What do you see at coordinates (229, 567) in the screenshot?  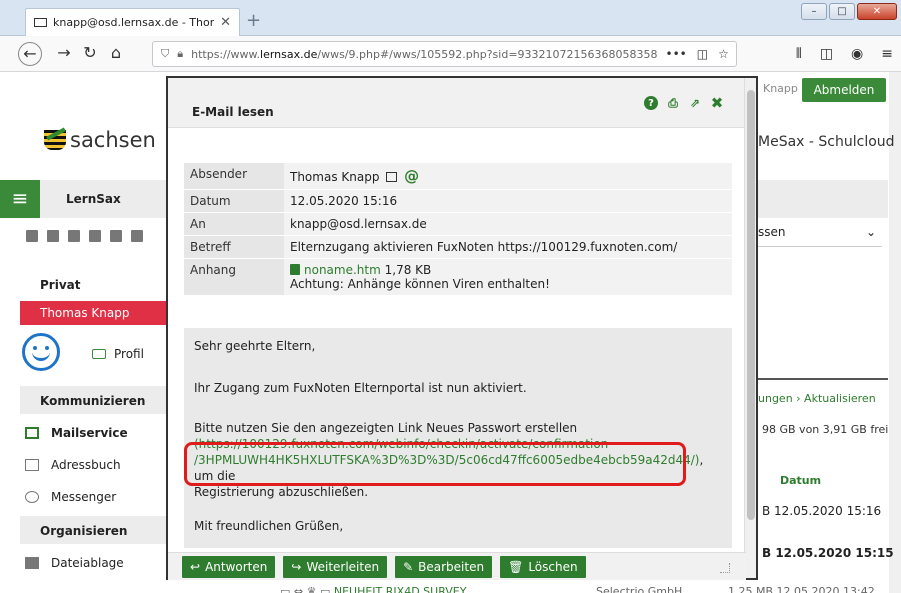 I see `reply-button: ↩ Antworten` at bounding box center [229, 567].